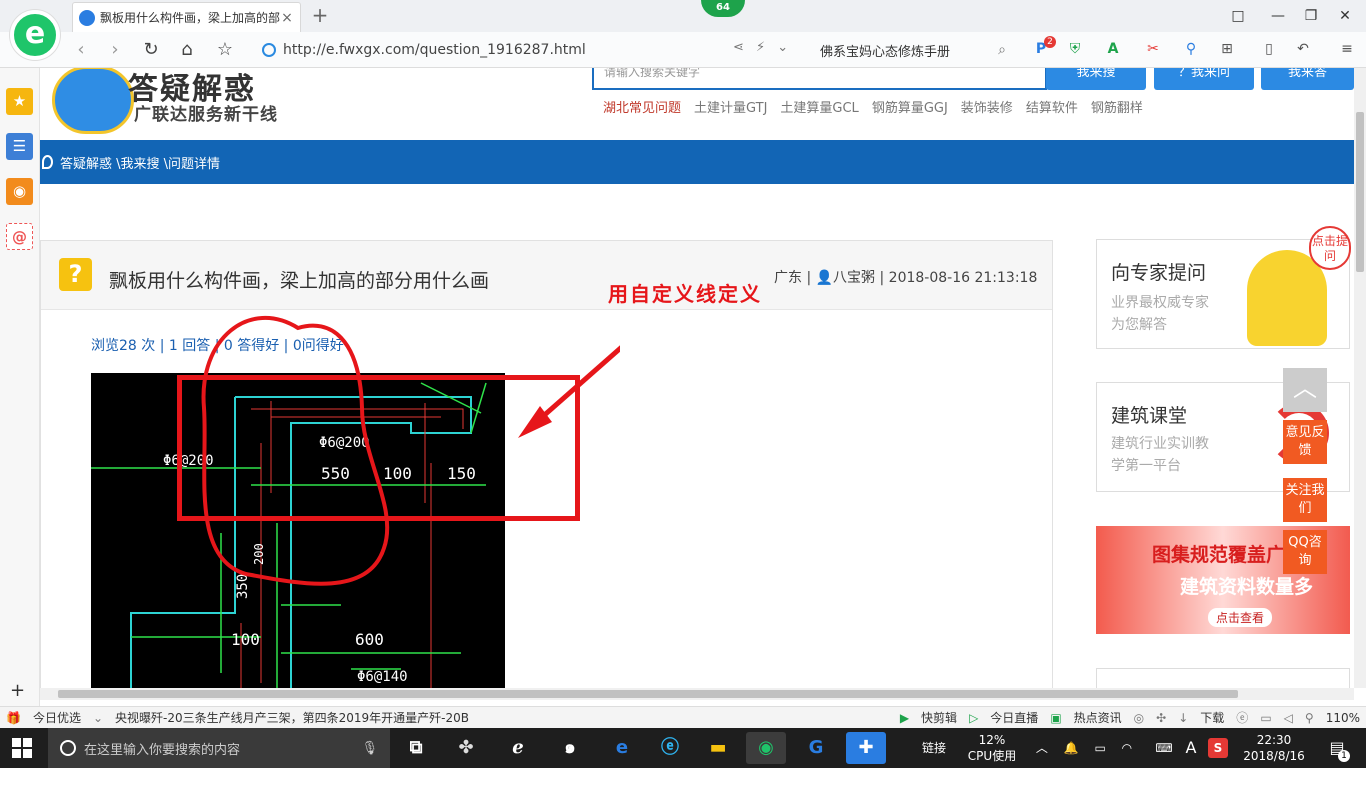 This screenshot has width=1366, height=808. What do you see at coordinates (906, 278) in the screenshot?
I see `question-meta: 广东 | 👤八宝粥 | 2018-08-16 21:13:18` at bounding box center [906, 278].